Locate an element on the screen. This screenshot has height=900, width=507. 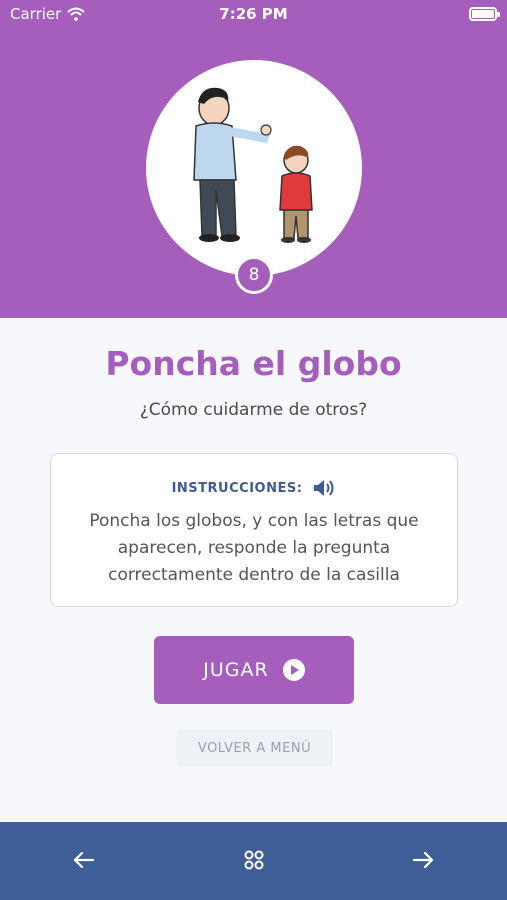
next-button is located at coordinates (423, 860).